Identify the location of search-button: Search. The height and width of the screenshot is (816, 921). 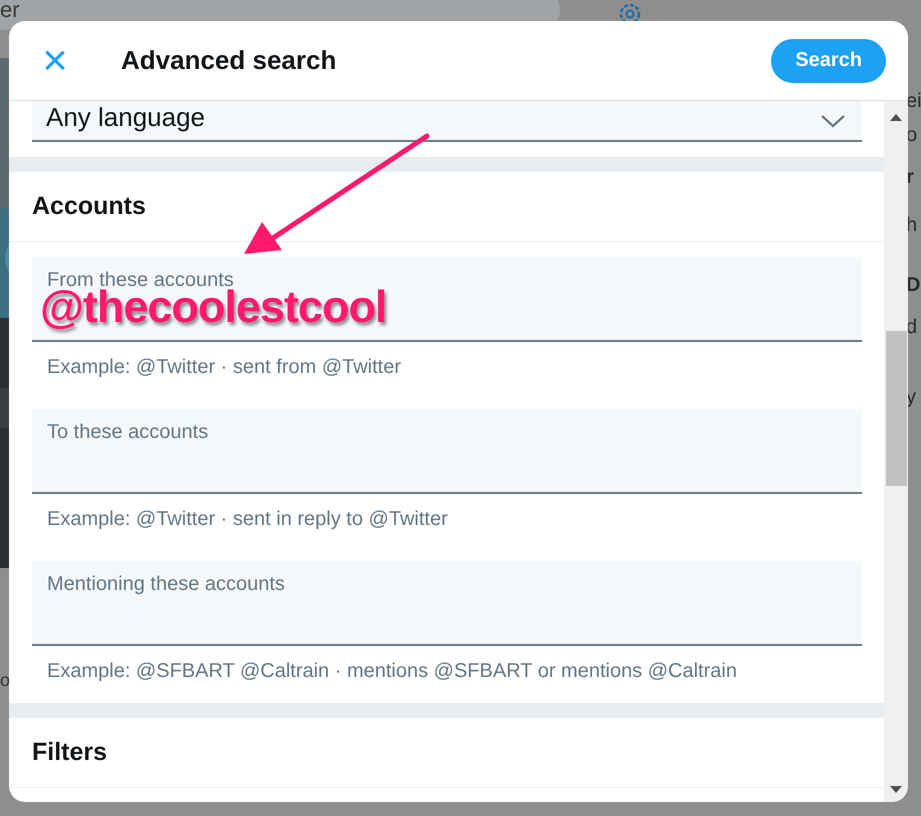
(828, 60).